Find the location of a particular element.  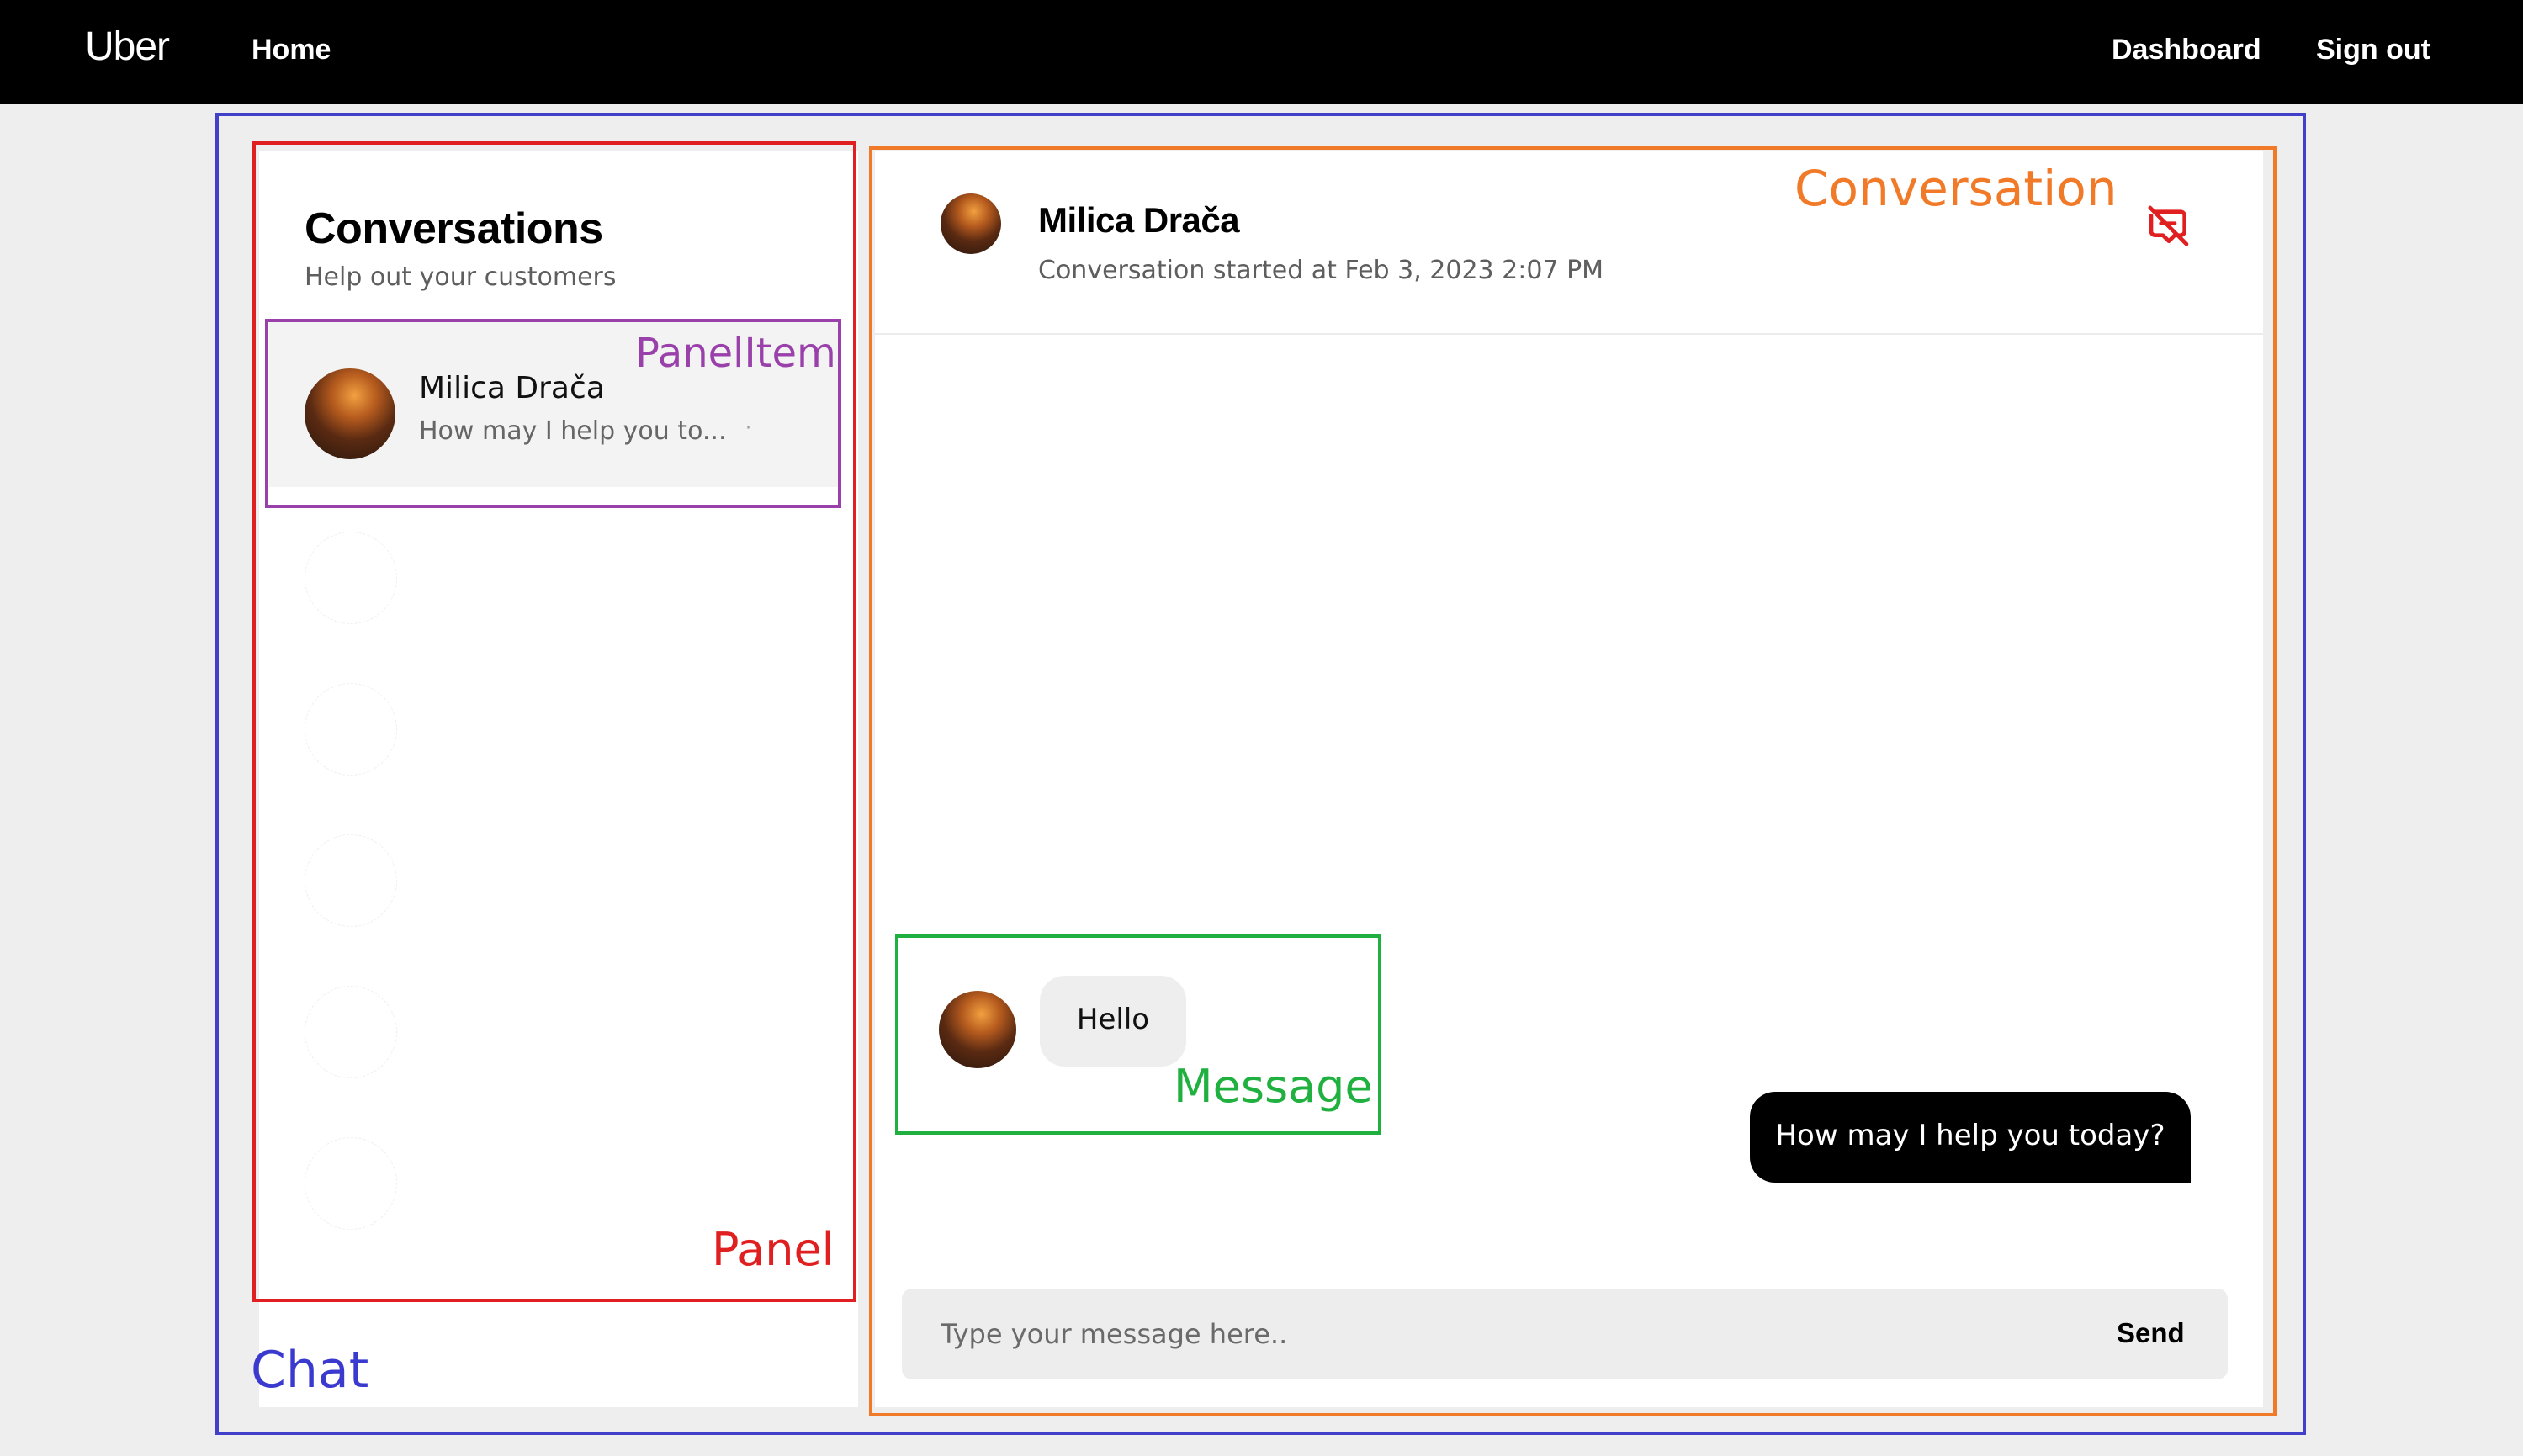

uber-logo: Uber is located at coordinates (127, 47).